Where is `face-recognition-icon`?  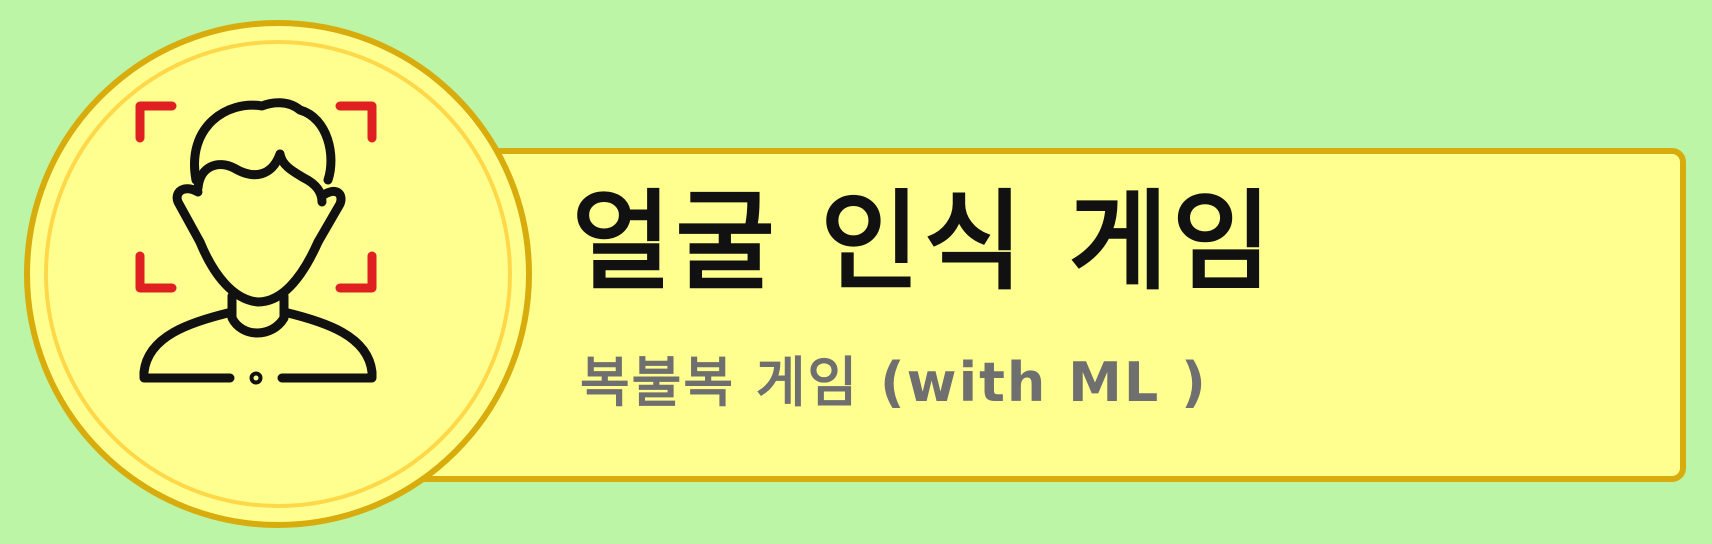 face-recognition-icon is located at coordinates (256, 241).